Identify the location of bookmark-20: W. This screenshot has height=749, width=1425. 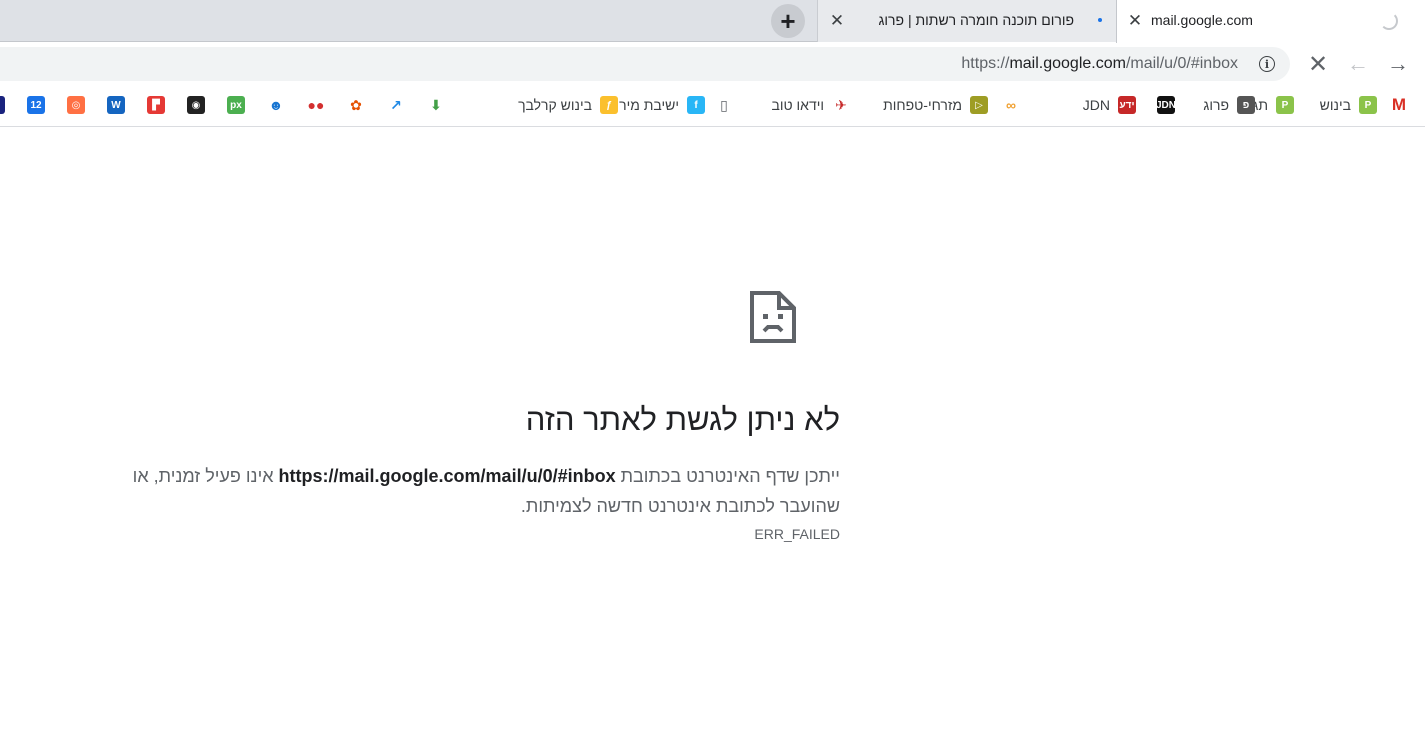
(116, 105).